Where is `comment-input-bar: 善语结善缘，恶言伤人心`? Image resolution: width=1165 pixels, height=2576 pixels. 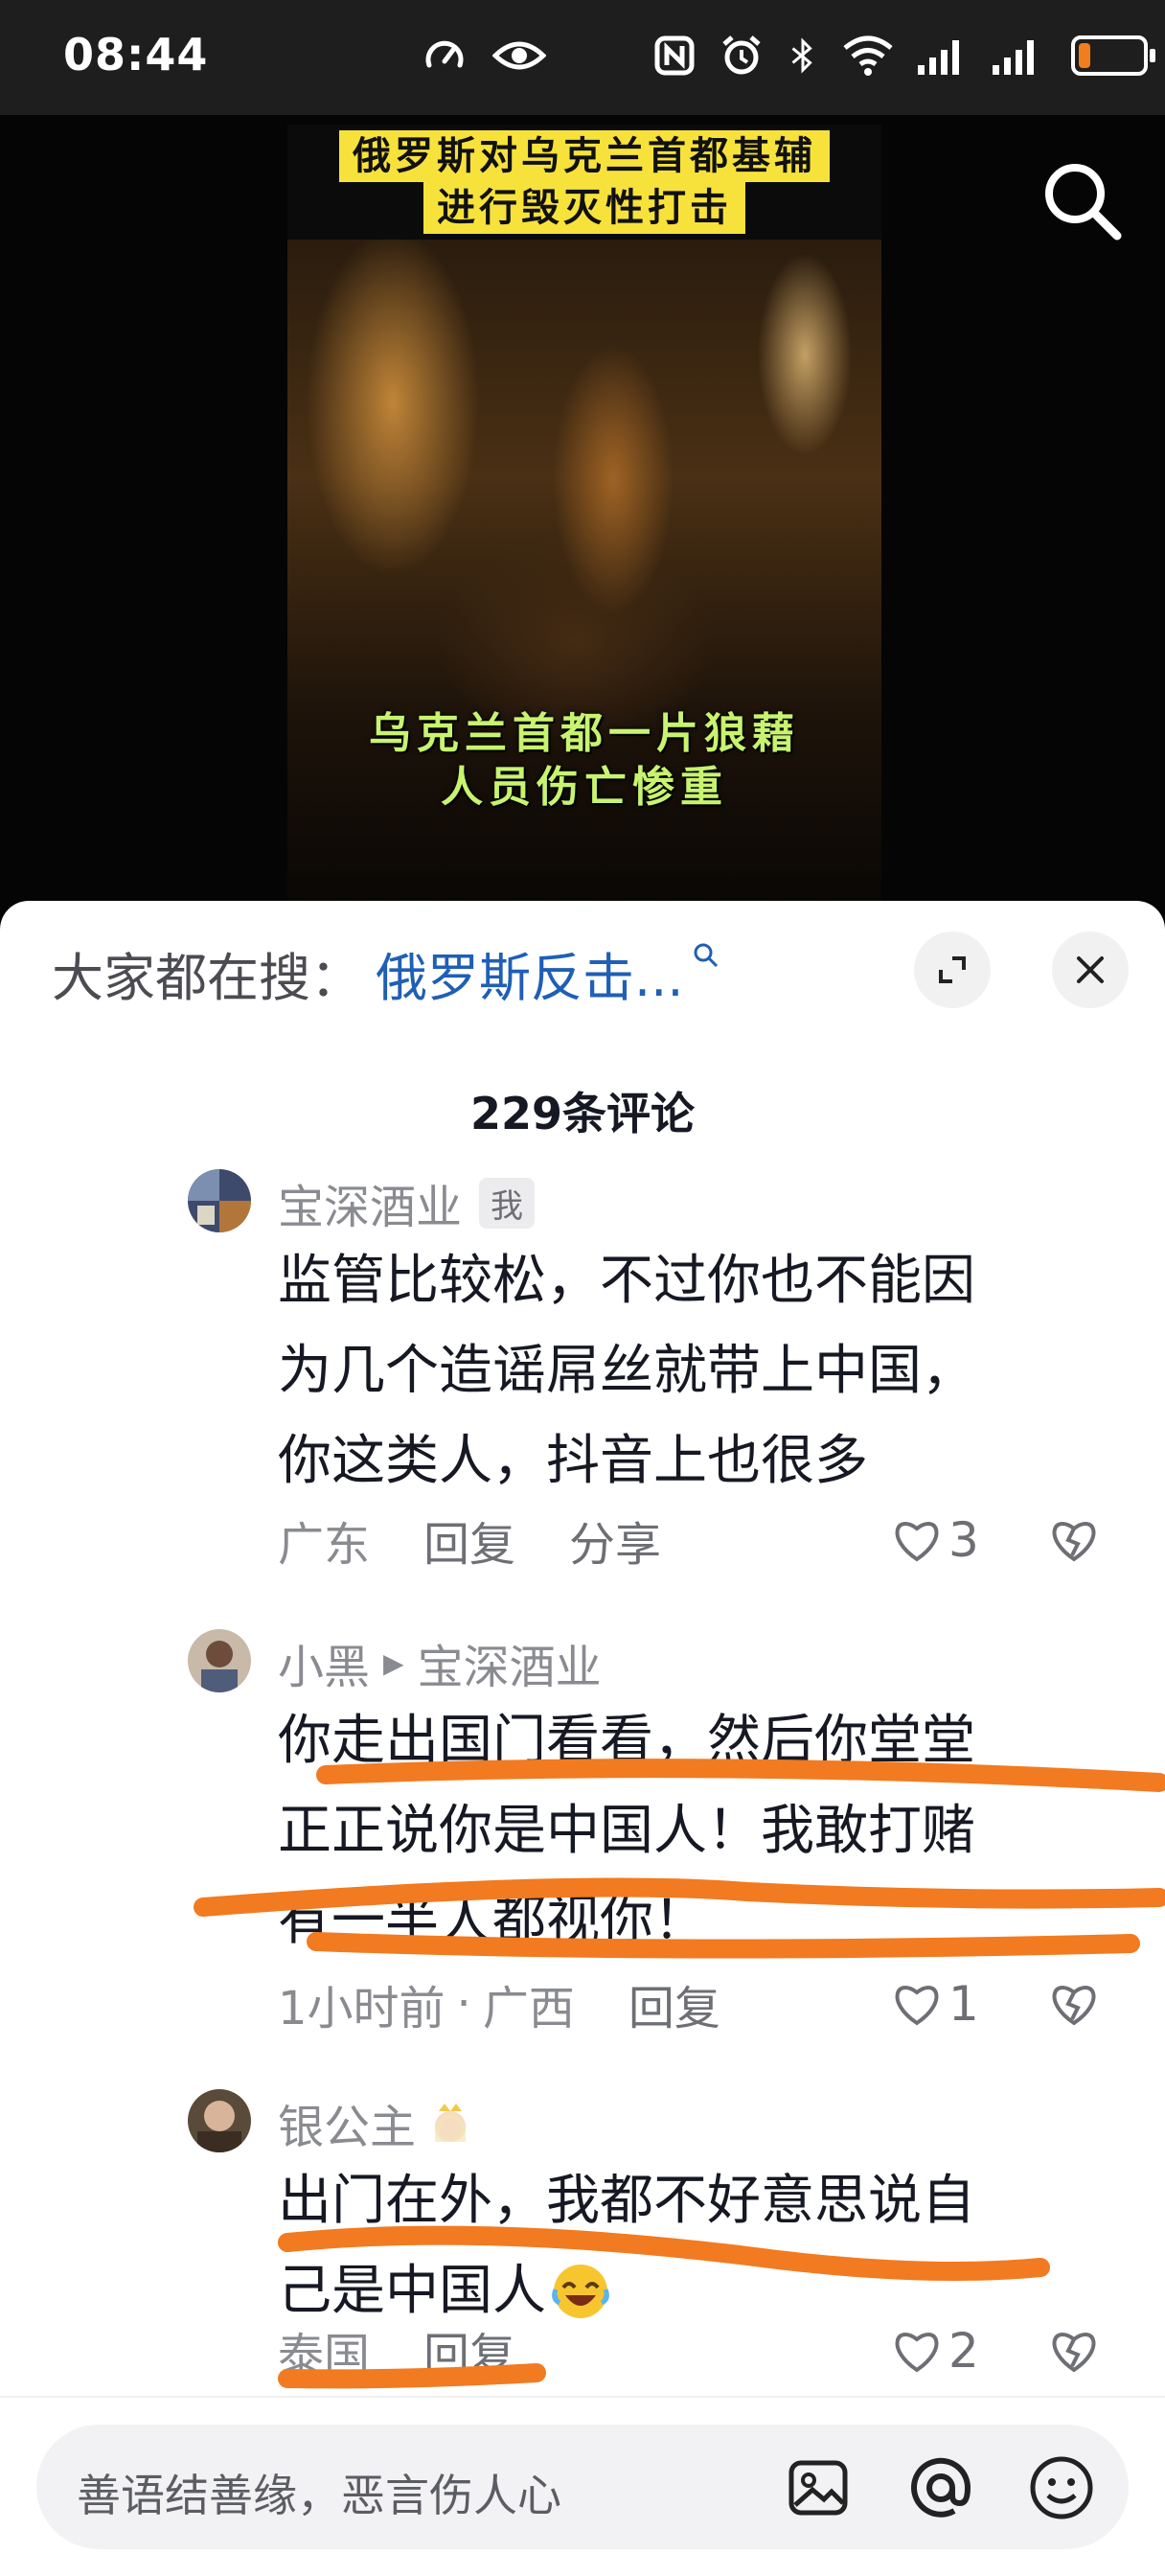 comment-input-bar: 善语结善缘，恶言伤人心 is located at coordinates (582, 2486).